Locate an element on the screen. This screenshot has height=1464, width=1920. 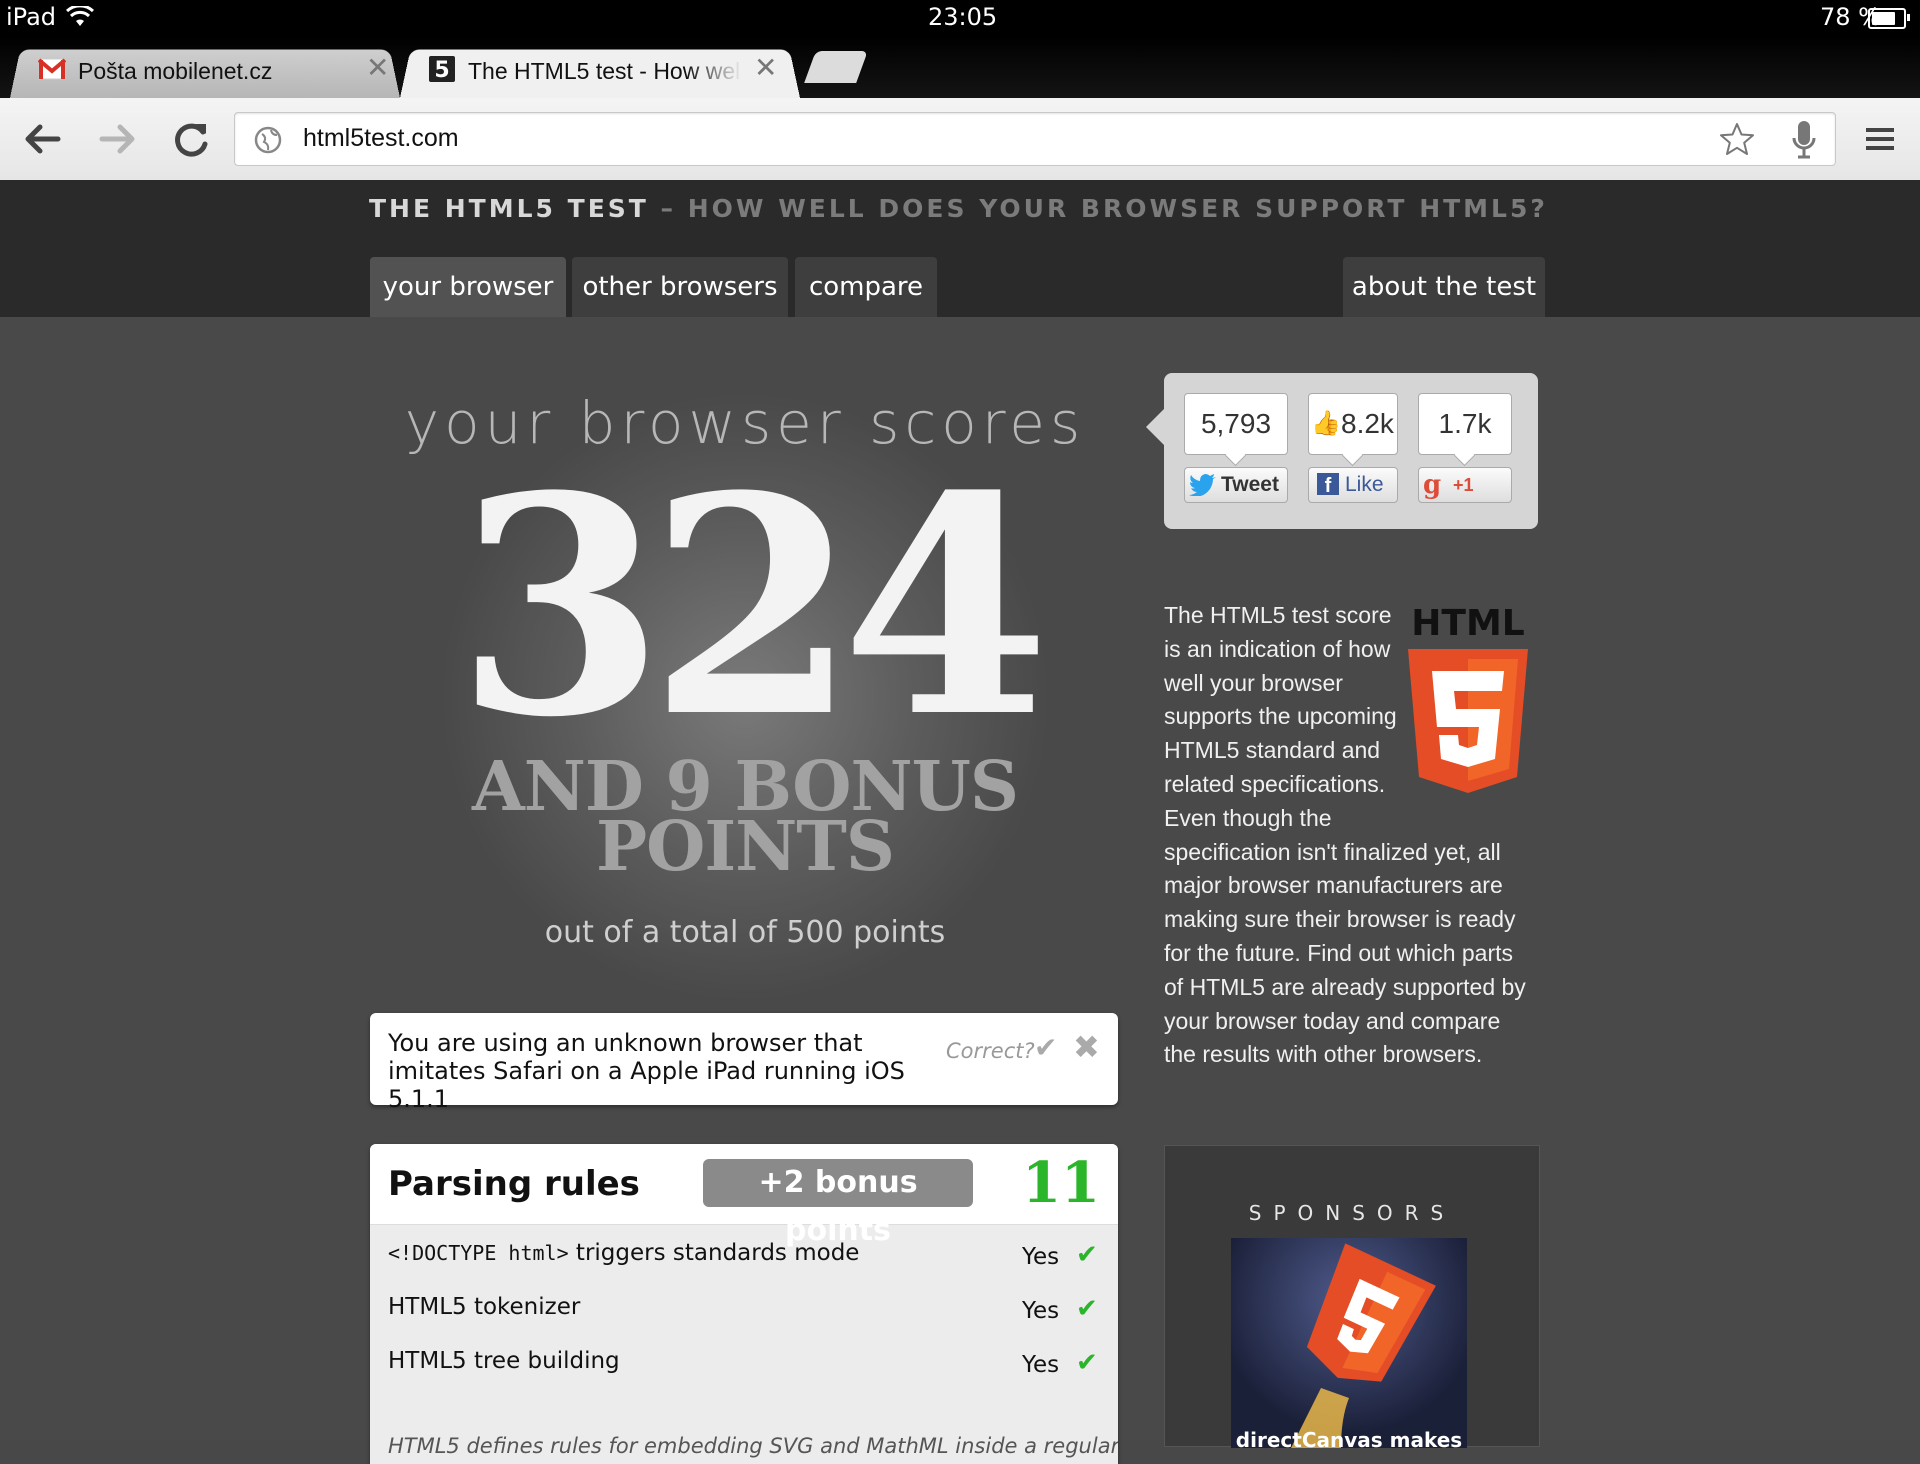
google-icon: g is located at coordinates (1432, 485).